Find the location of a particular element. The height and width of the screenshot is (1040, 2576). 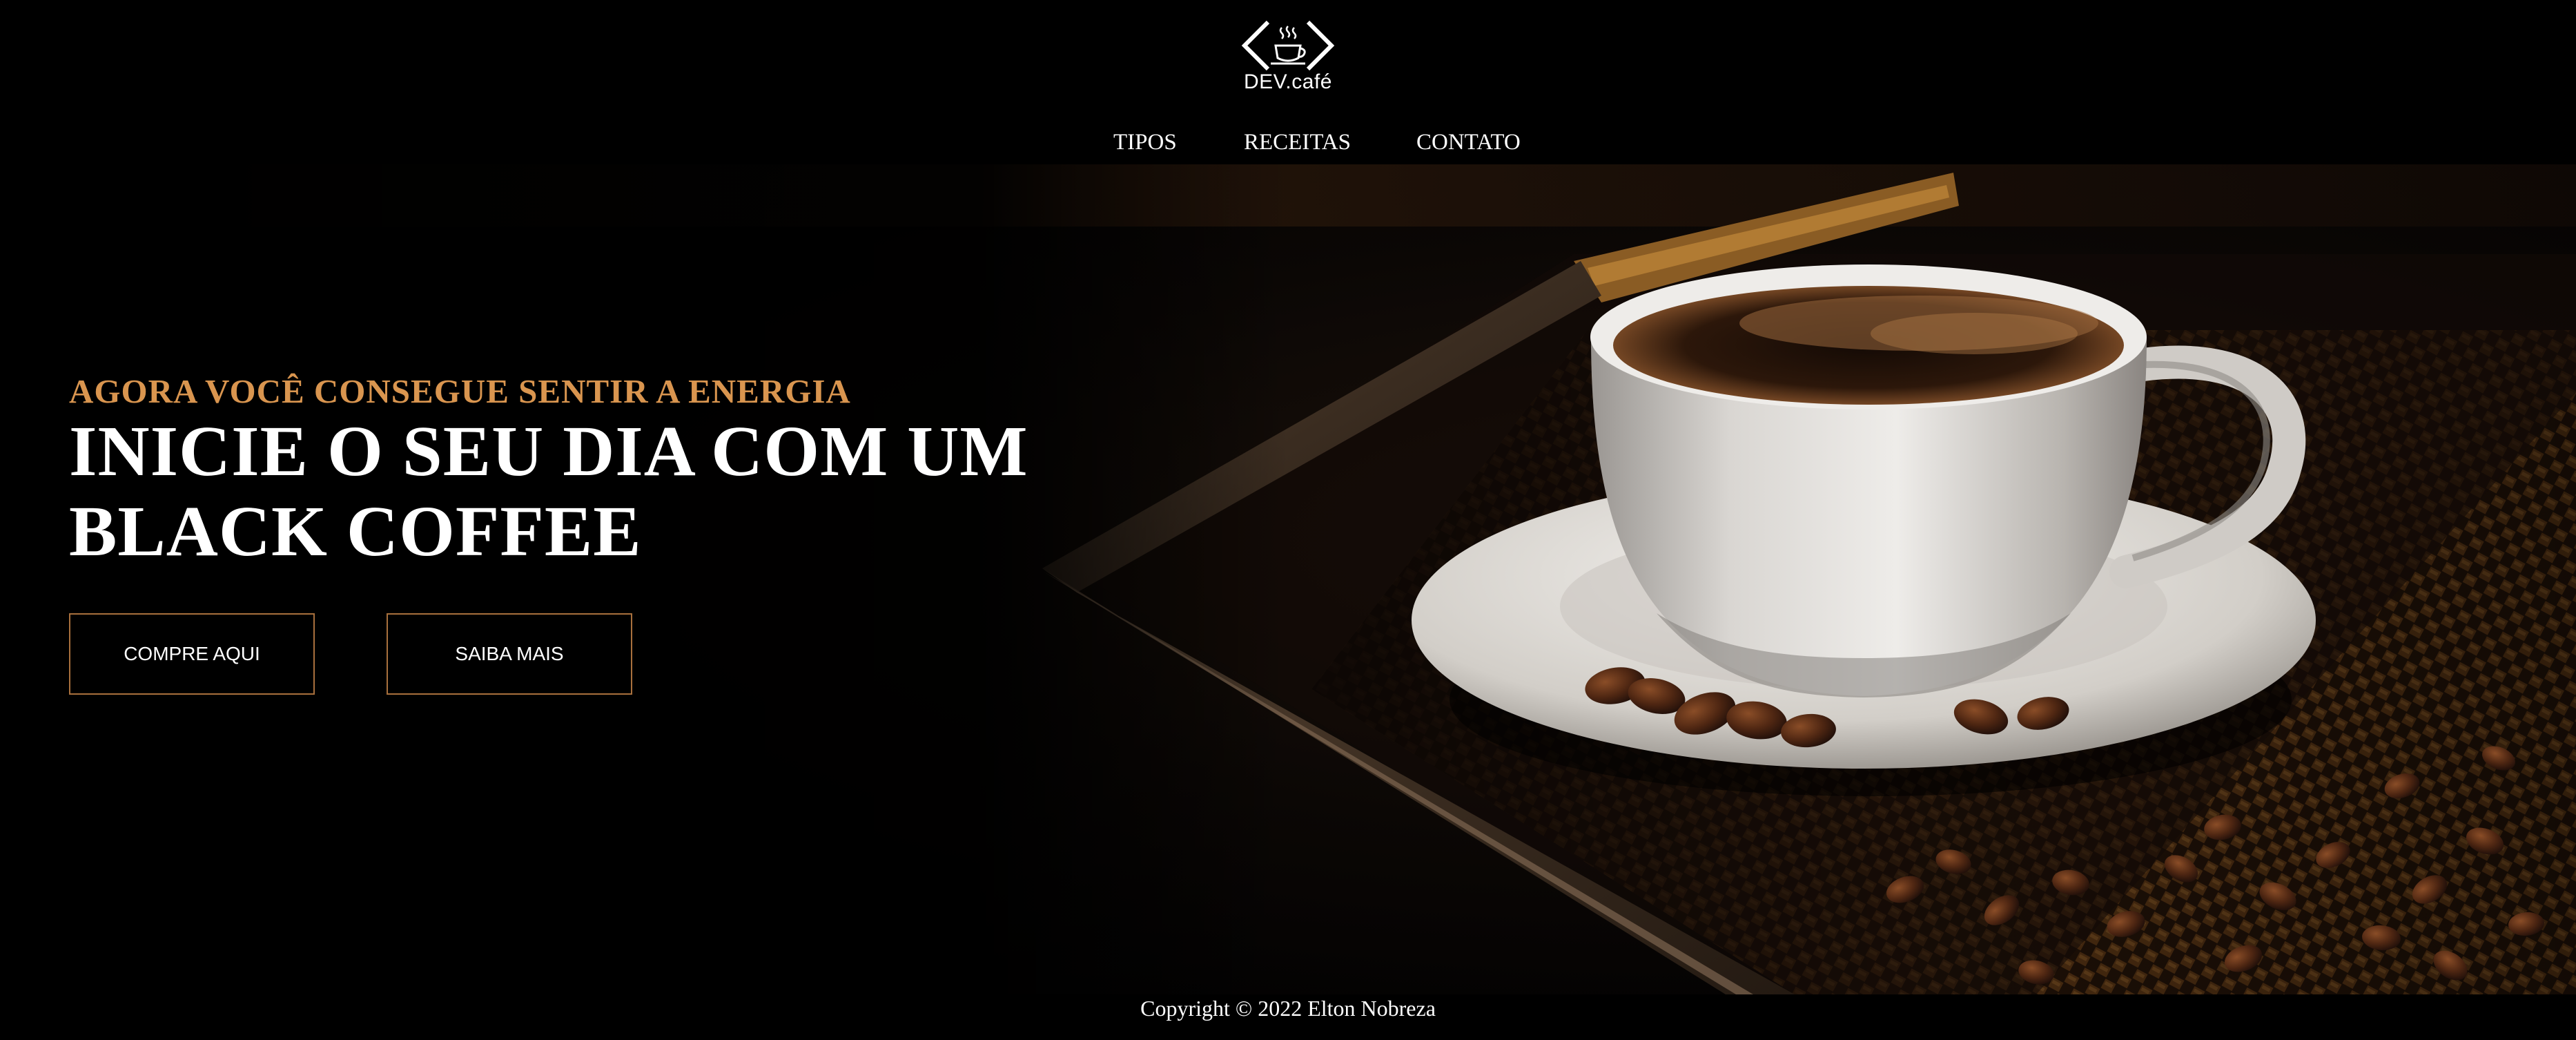

site-footer: Copyright © 2022 Elton Nobreza is located at coordinates (1288, 1017).